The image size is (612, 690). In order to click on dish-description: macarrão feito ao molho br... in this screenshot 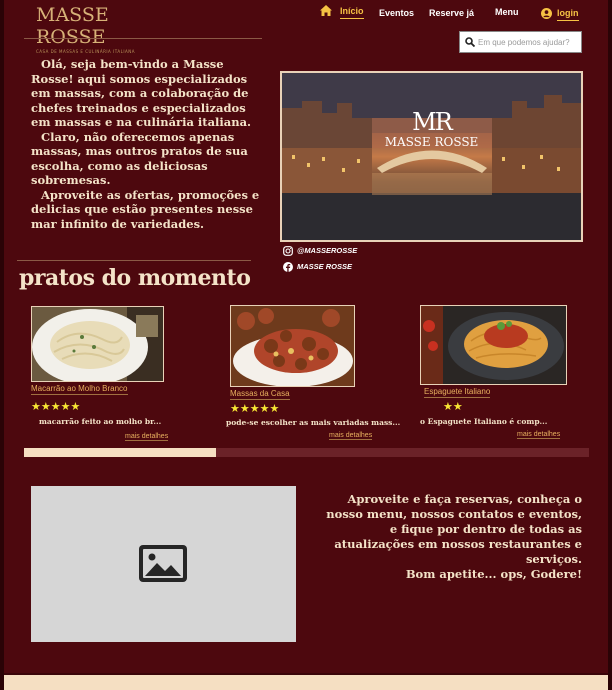, I will do `click(100, 421)`.